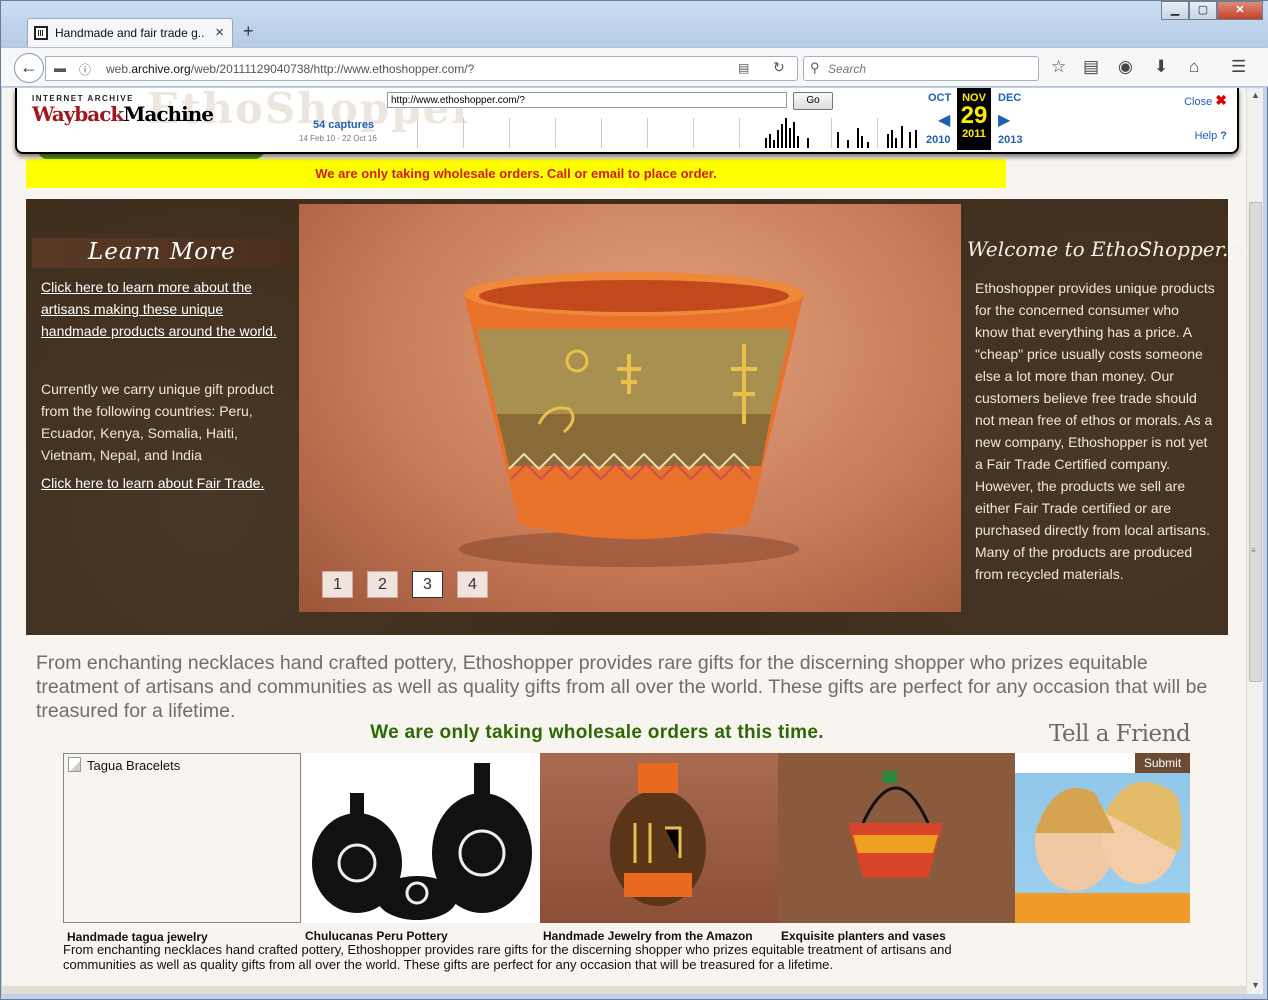 This screenshot has width=1268, height=1000. I want to click on calendar-nav: OCT ◀ 2010 NOV 29 2011 DEC ▶ 2013, so click(985, 119).